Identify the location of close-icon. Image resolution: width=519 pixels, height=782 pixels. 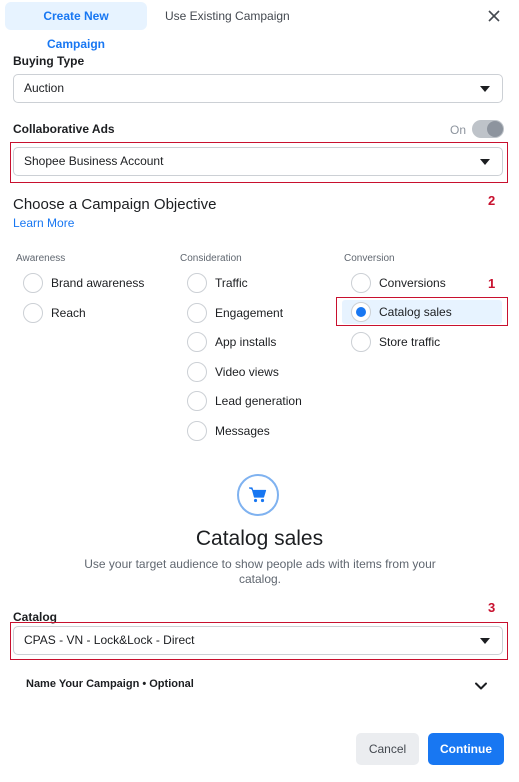
(494, 16).